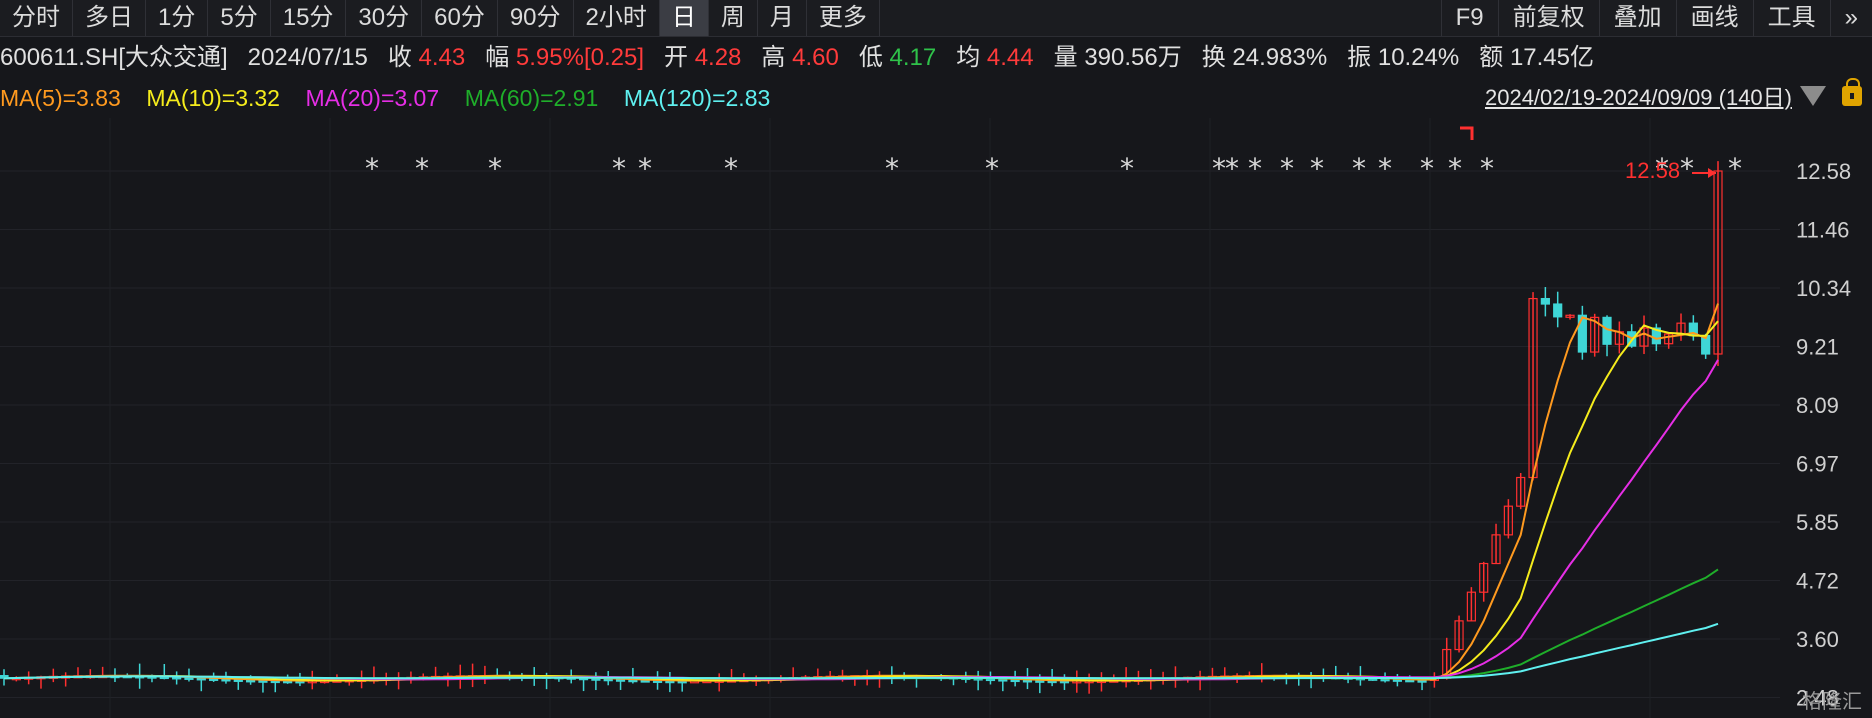 The height and width of the screenshot is (718, 1872). I want to click on y-tick-label: 5.85, so click(1817, 522).